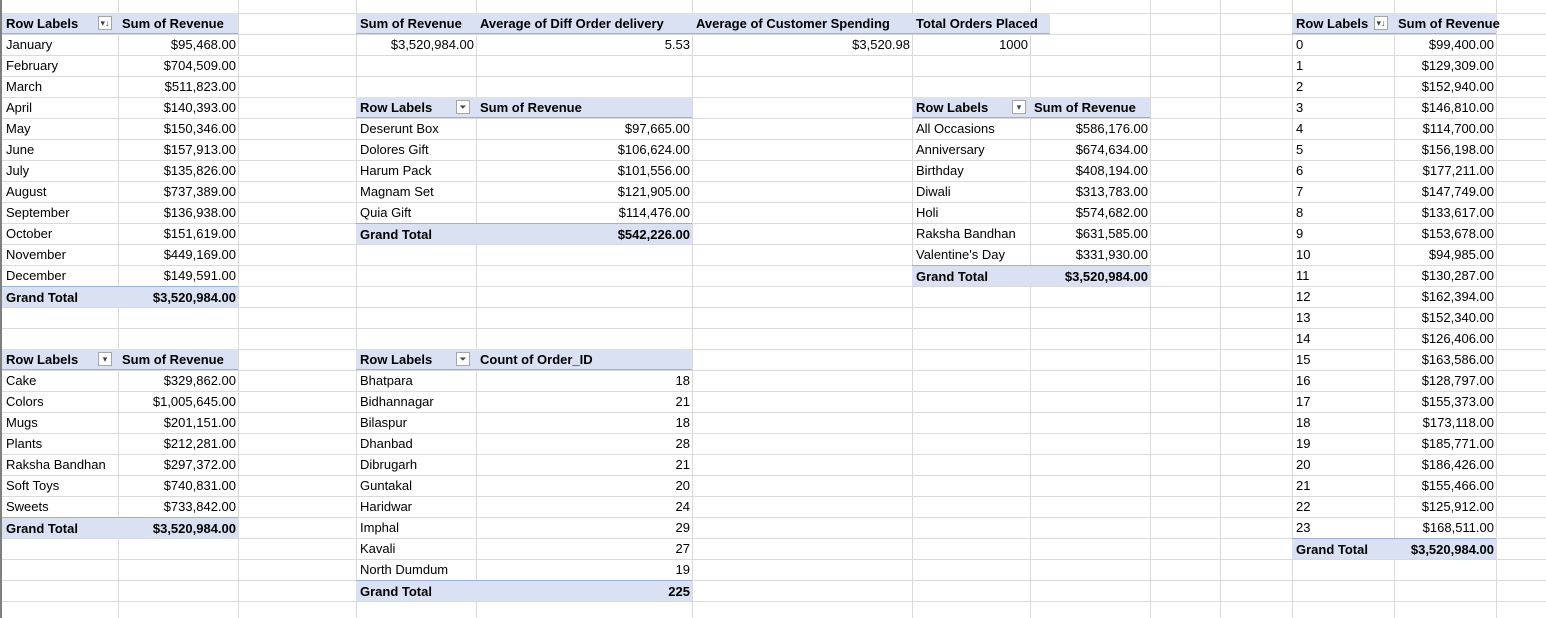 Image resolution: width=1546 pixels, height=618 pixels. What do you see at coordinates (1445, 65) in the screenshot?
I see `pivot-row-value: $129,309.00` at bounding box center [1445, 65].